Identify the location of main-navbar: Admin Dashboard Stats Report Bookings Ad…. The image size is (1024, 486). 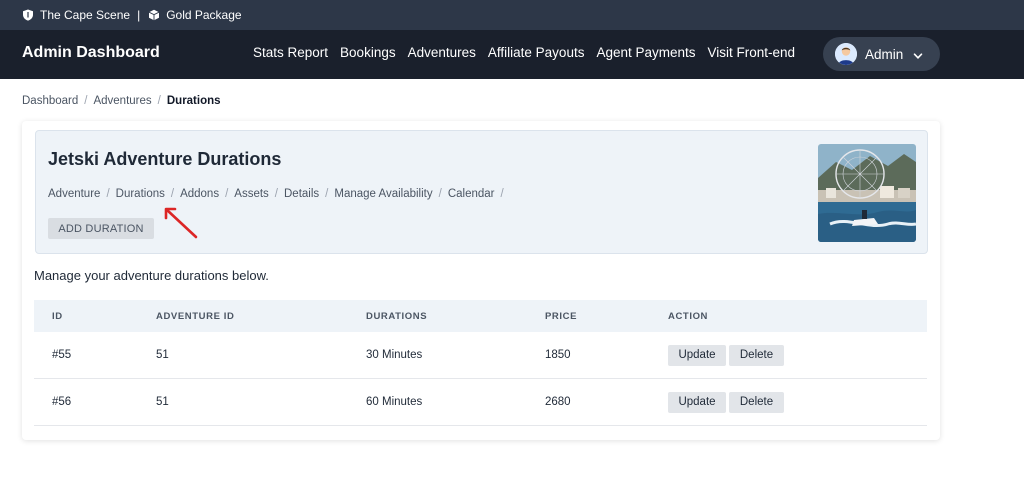
(512, 54).